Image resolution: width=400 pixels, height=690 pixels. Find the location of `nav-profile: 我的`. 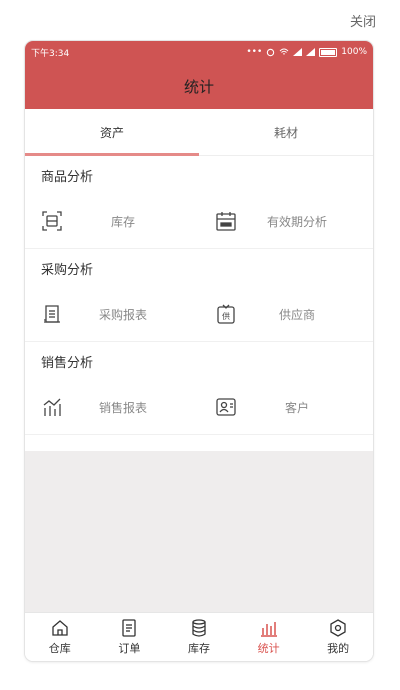

nav-profile: 我的 is located at coordinates (338, 637).